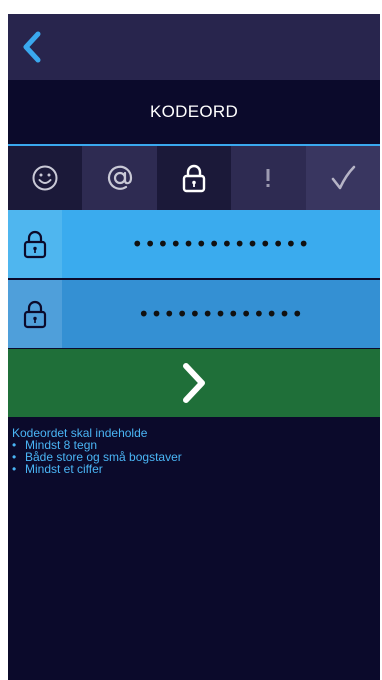  Describe the element at coordinates (221, 244) in the screenshot. I see `password-input` at that location.